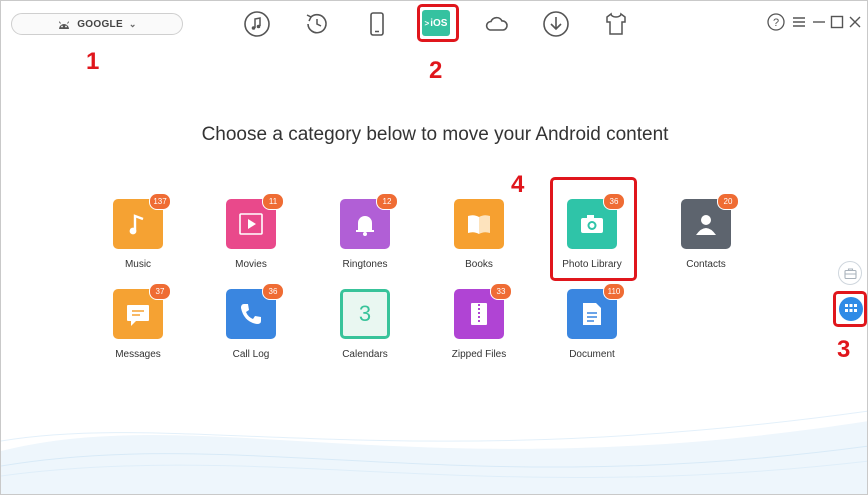 This screenshot has width=868, height=495. Describe the element at coordinates (710, 221) in the screenshot. I see `contact-icon: 20` at that location.